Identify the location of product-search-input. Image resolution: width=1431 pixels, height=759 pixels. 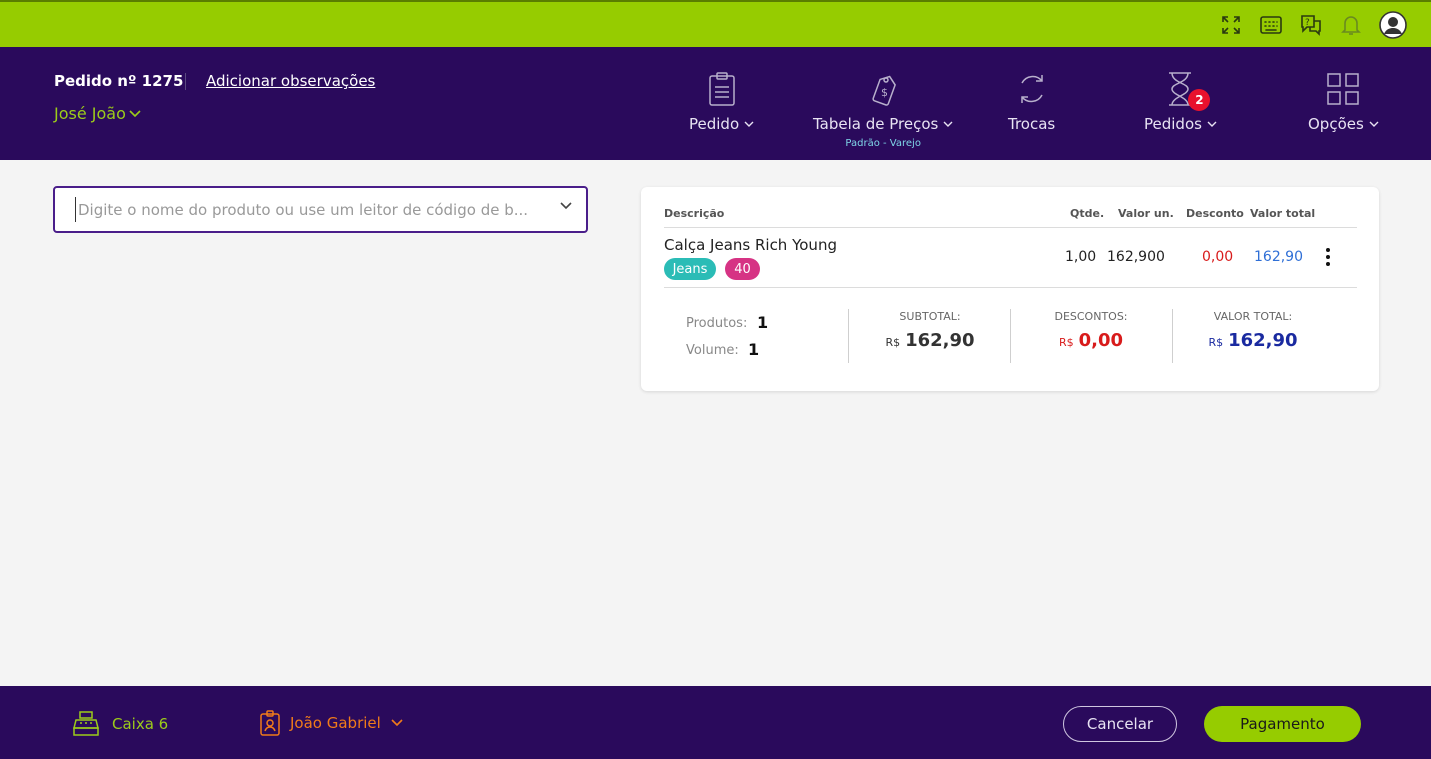
(310, 209).